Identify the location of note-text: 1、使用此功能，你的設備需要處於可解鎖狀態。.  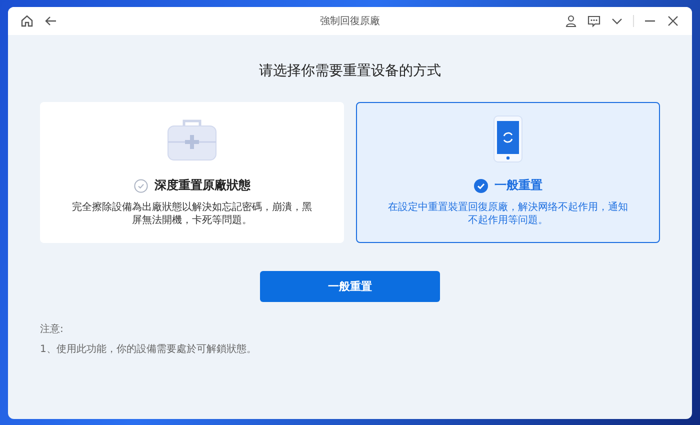
(148, 349).